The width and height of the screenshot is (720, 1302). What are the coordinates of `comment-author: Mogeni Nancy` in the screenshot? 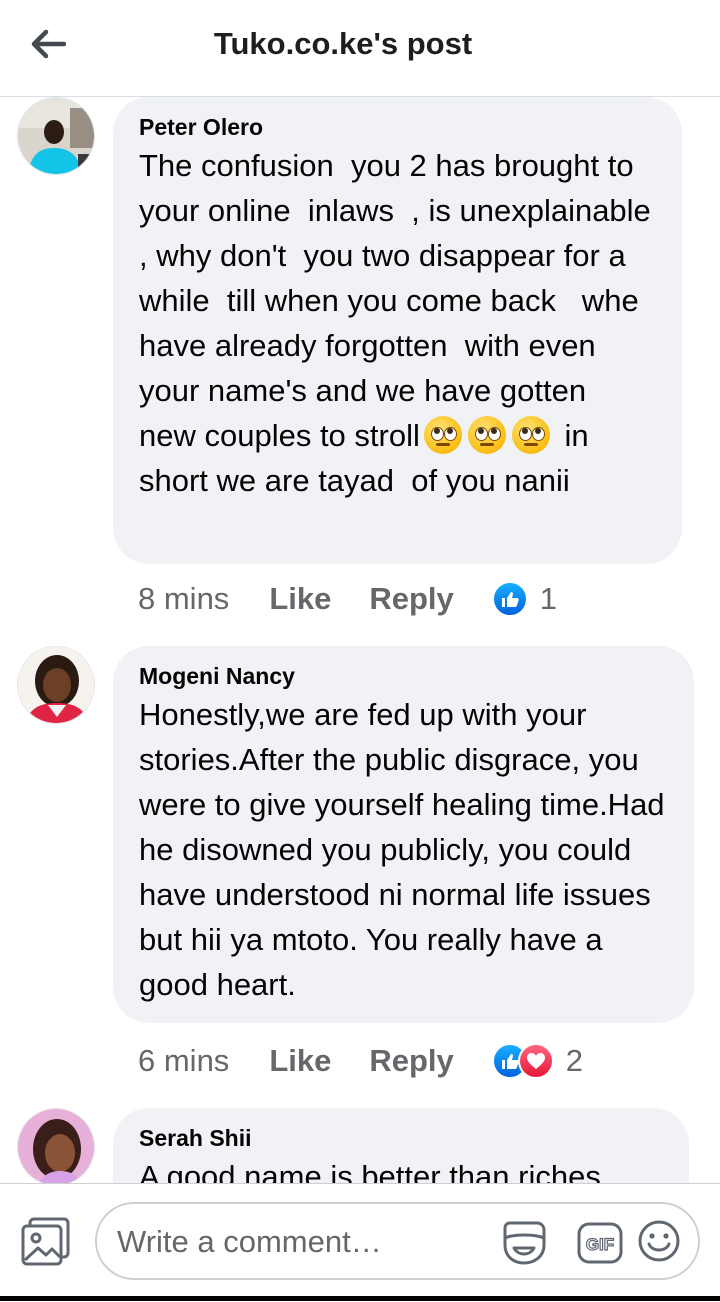 It's located at (403, 676).